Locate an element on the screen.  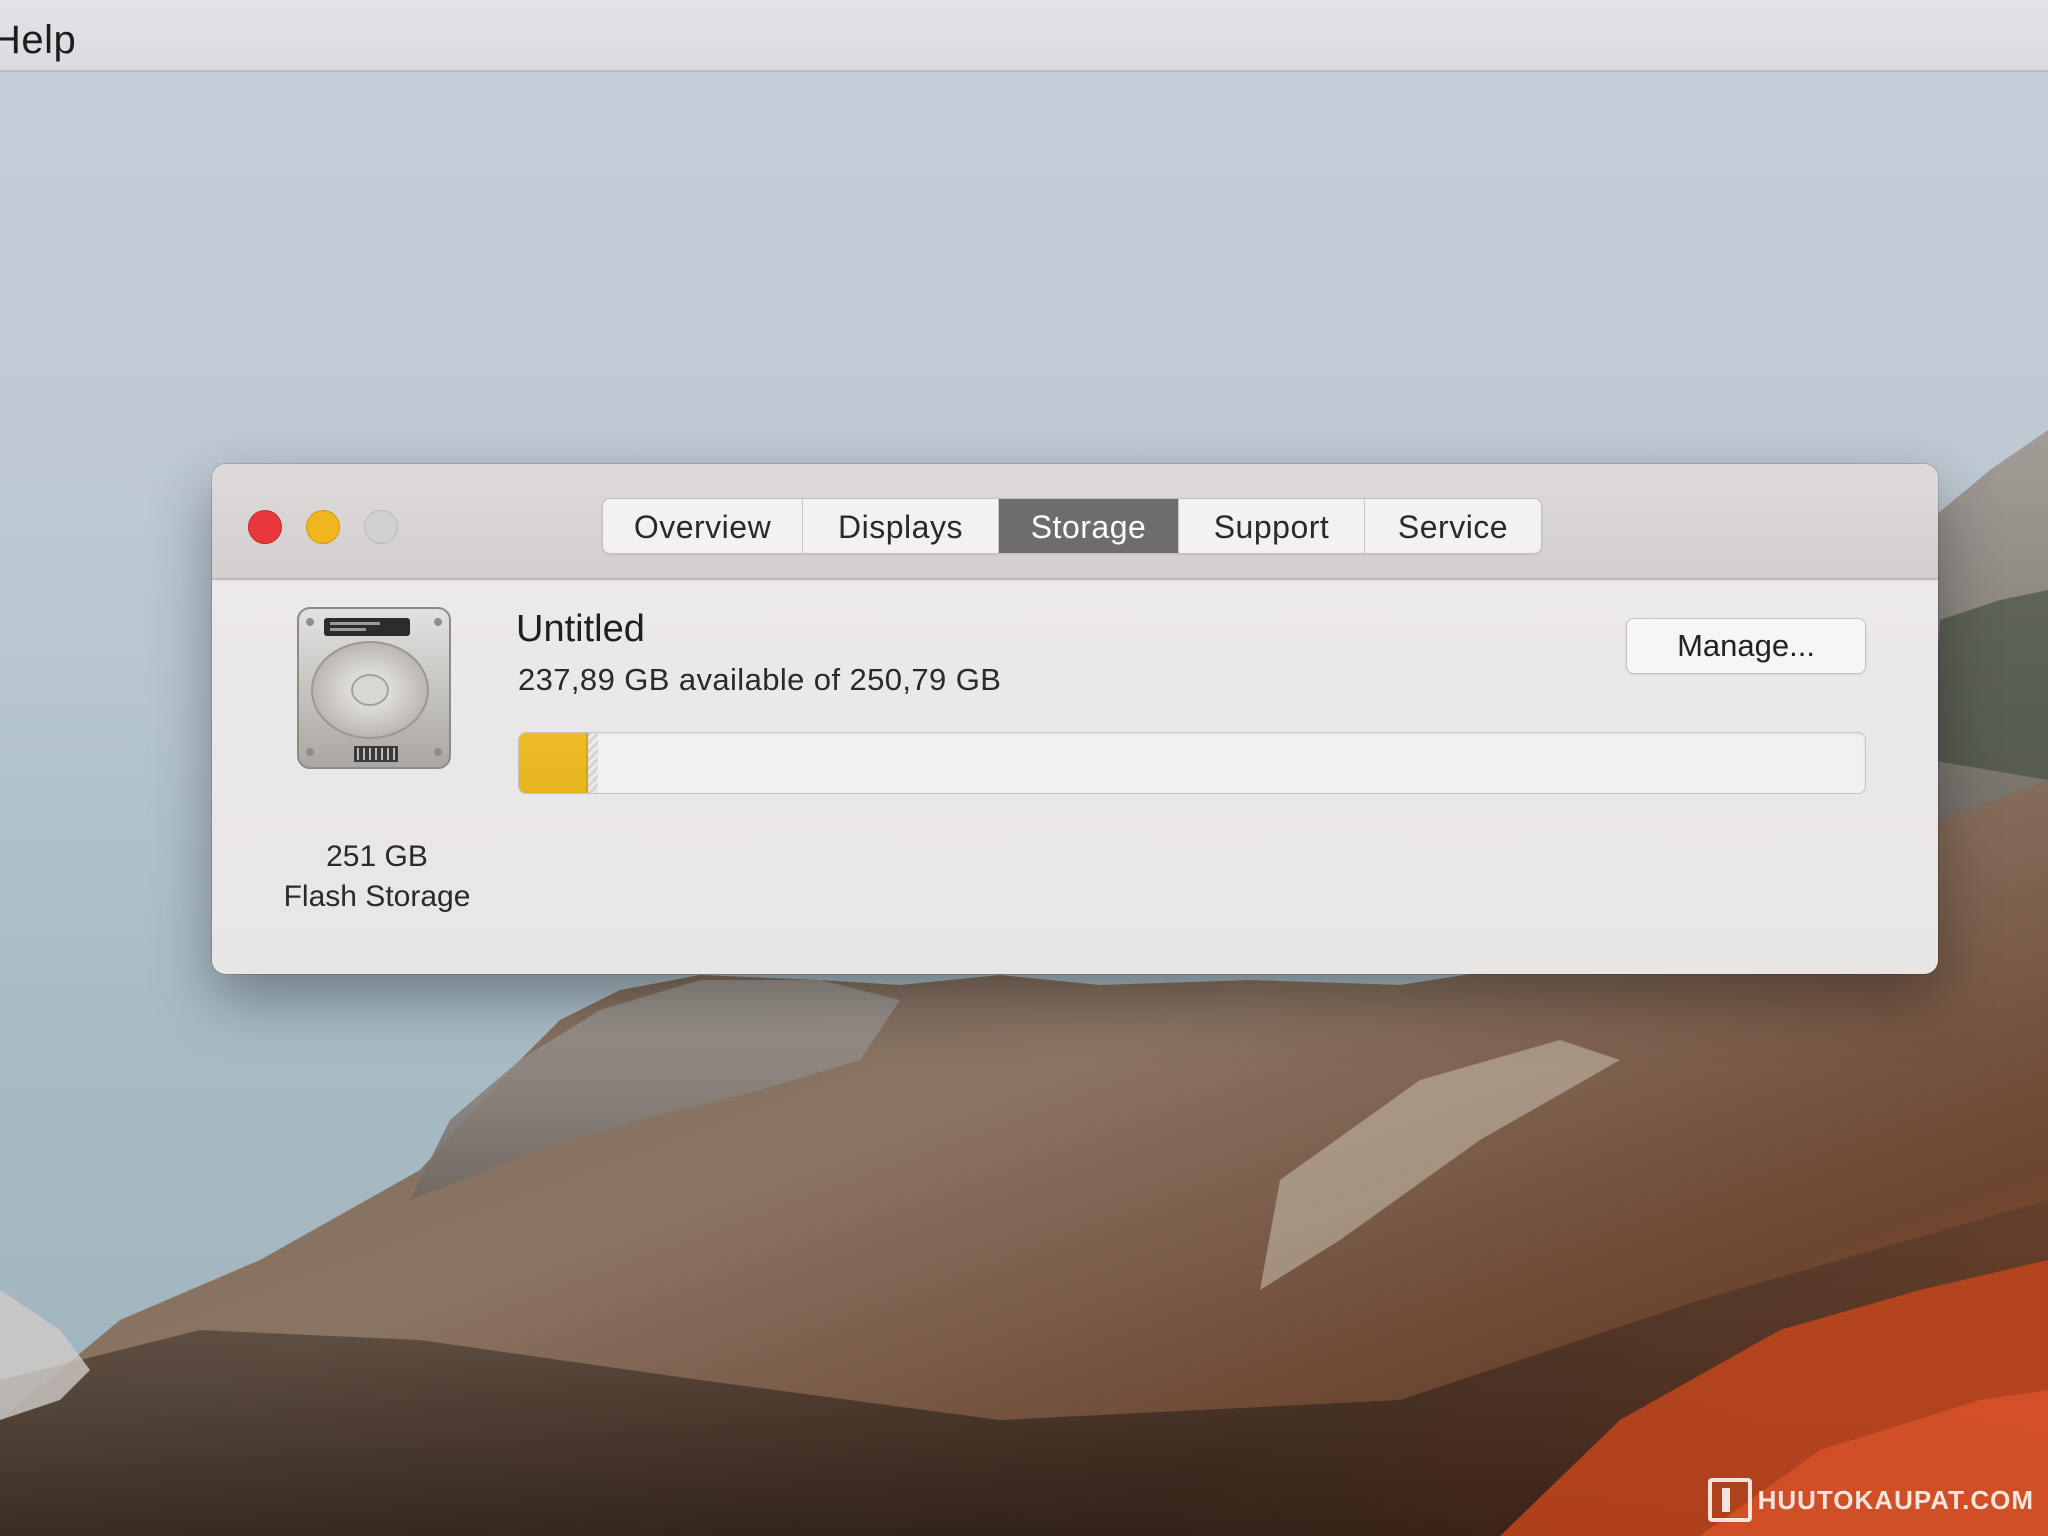
watermark-logo-icon is located at coordinates (1729, 1500).